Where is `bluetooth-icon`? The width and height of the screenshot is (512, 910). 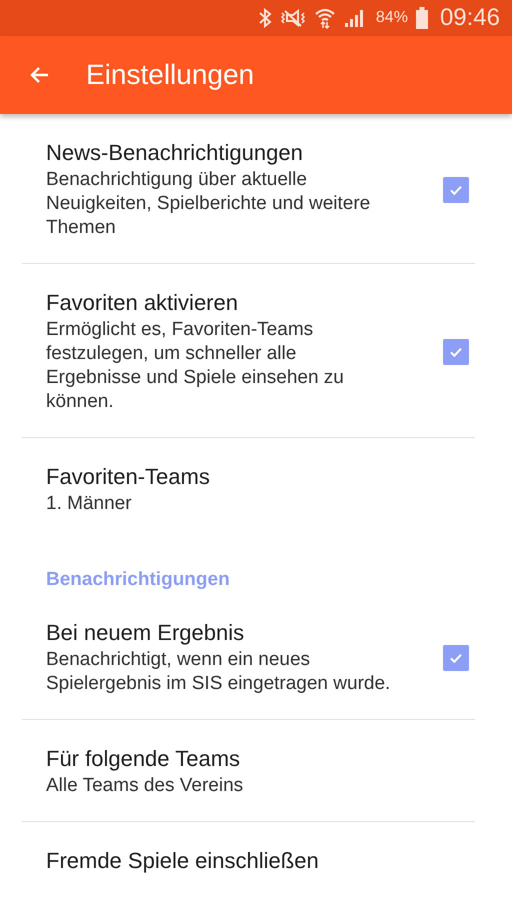 bluetooth-icon is located at coordinates (265, 18).